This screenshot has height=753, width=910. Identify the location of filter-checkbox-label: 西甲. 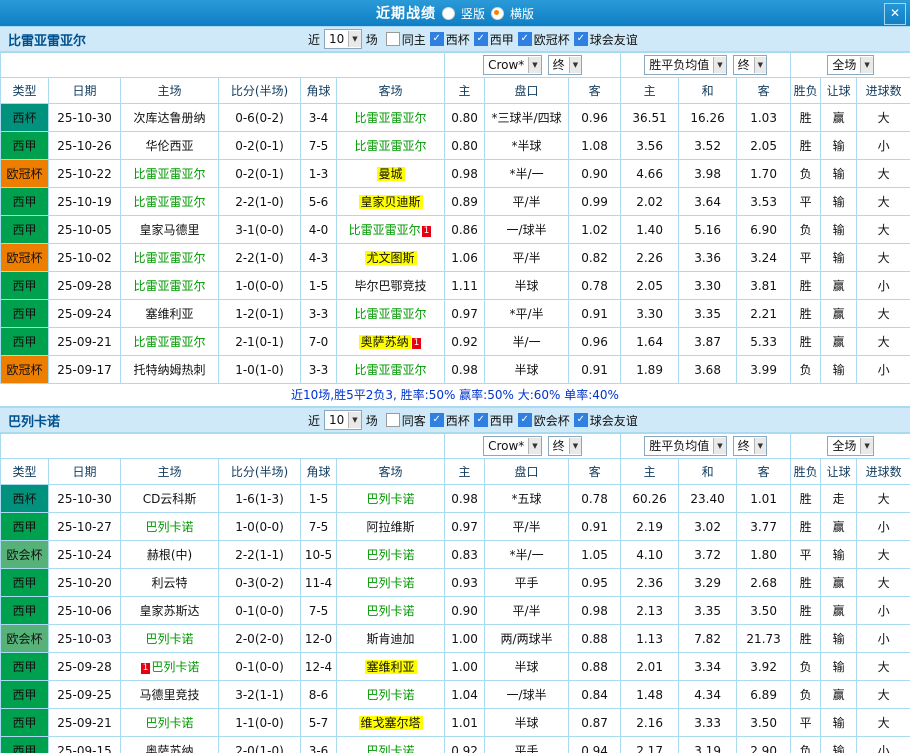
(501, 420).